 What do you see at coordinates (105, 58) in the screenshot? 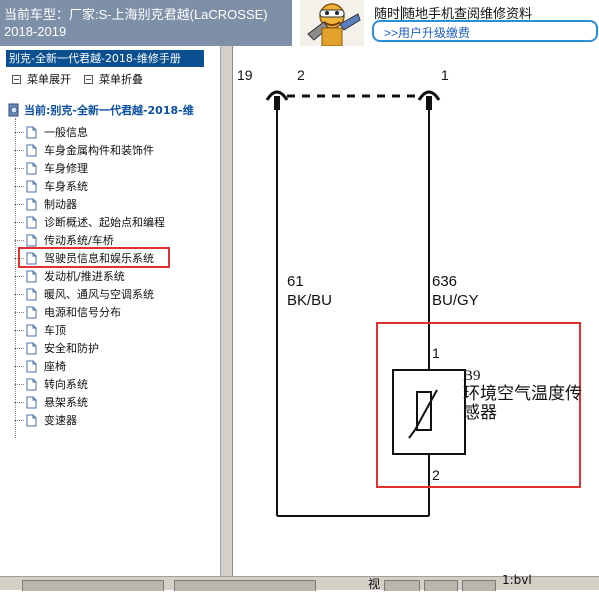
I see `manual-title: 别克-全新一代君越-2018-维修手册` at bounding box center [105, 58].